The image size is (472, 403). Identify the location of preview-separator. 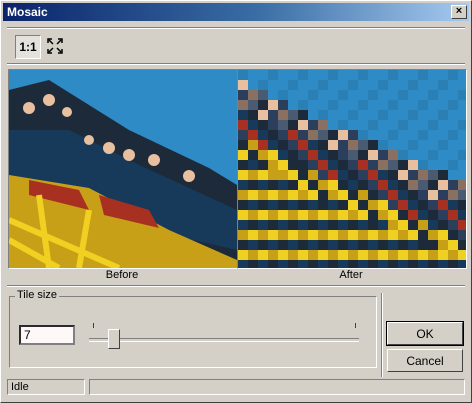
(236, 286).